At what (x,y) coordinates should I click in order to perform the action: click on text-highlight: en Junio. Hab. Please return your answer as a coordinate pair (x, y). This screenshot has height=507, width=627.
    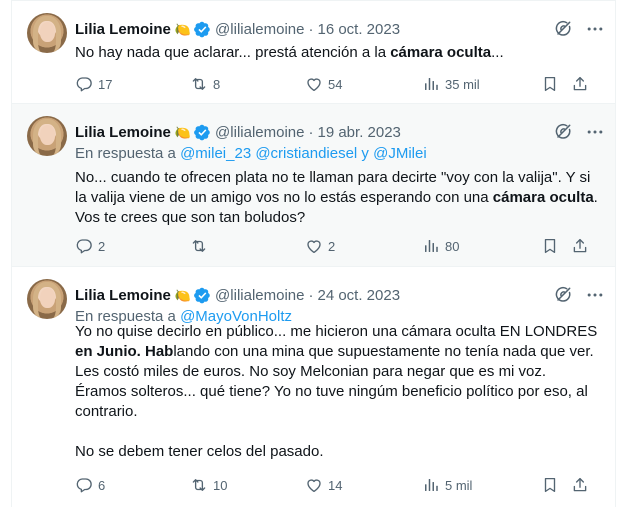
    Looking at the image, I should click on (124, 351).